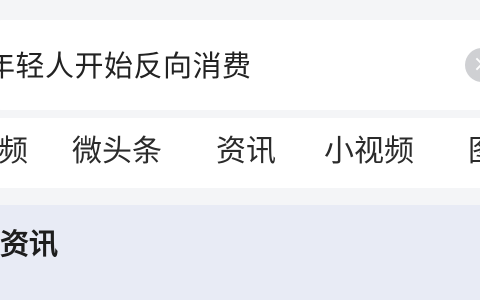  Describe the element at coordinates (474, 152) in the screenshot. I see `tab-images: 图` at that location.